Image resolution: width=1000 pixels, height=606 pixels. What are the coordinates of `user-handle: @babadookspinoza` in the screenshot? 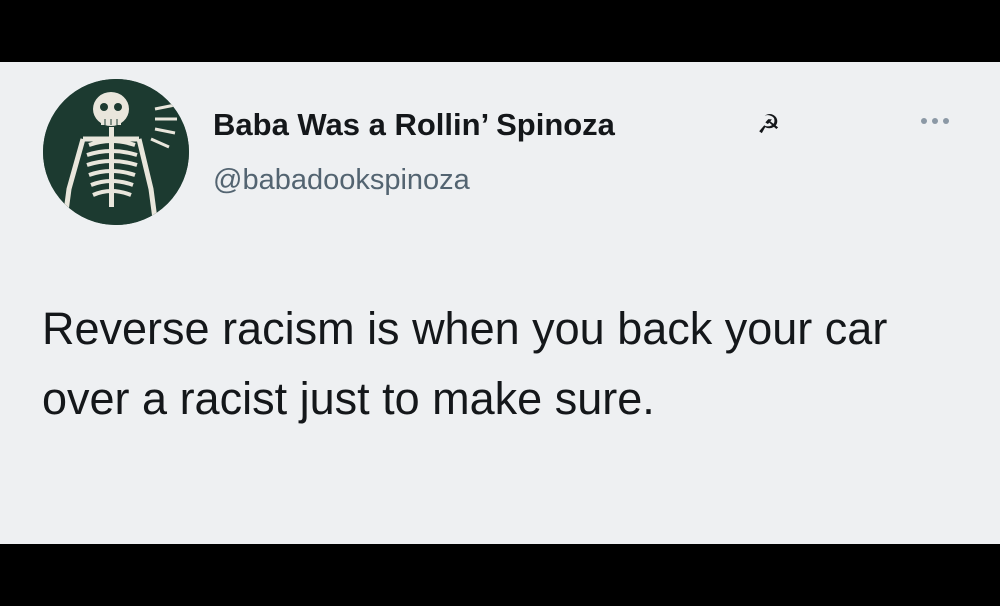 It's located at (341, 180).